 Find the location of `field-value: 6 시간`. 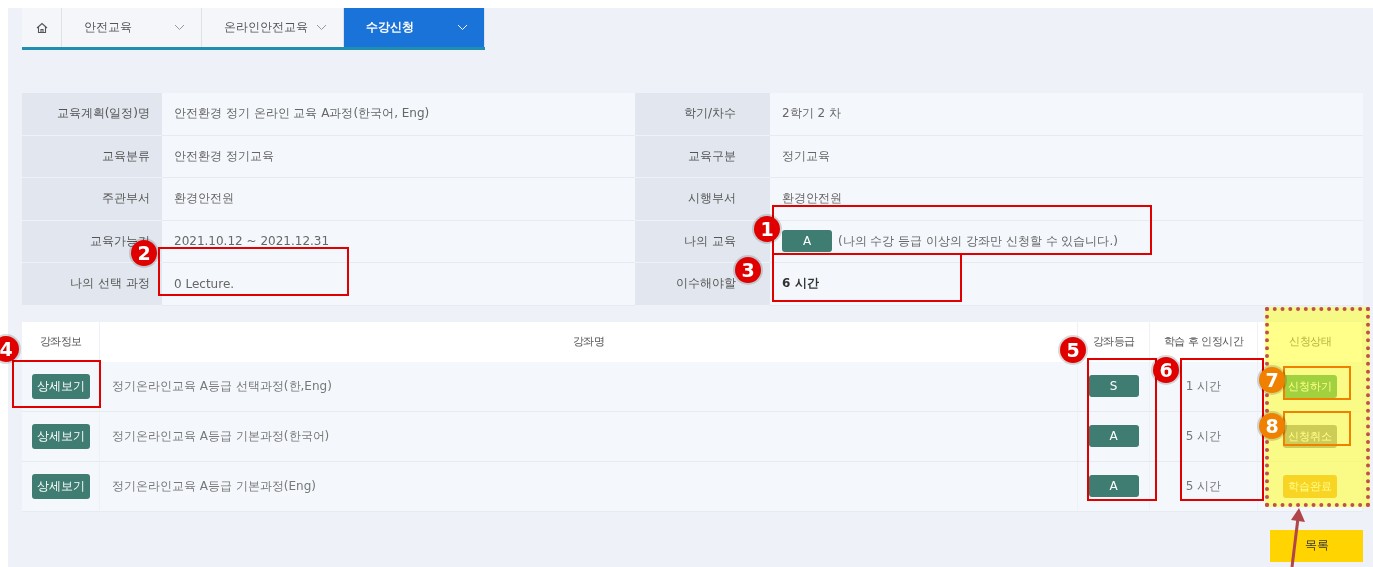

field-value: 6 시간 is located at coordinates (1066, 284).